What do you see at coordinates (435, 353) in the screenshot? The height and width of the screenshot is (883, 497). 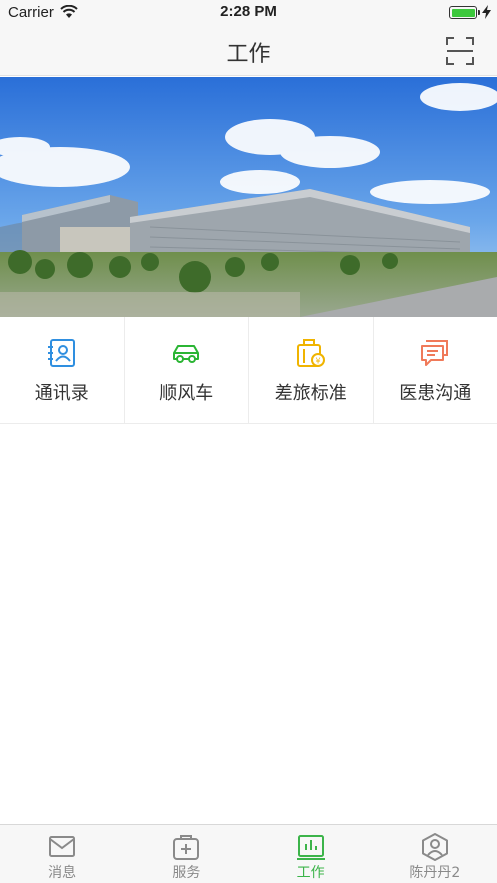 I see `chat-icon` at bounding box center [435, 353].